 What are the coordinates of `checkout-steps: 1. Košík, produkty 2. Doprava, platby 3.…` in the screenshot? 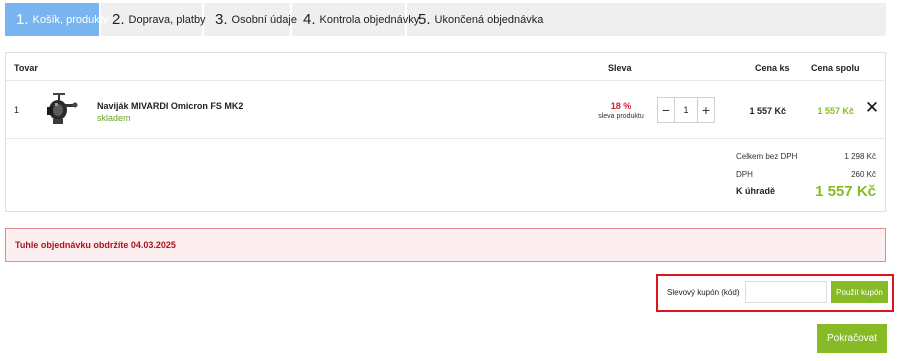 It's located at (445, 19).